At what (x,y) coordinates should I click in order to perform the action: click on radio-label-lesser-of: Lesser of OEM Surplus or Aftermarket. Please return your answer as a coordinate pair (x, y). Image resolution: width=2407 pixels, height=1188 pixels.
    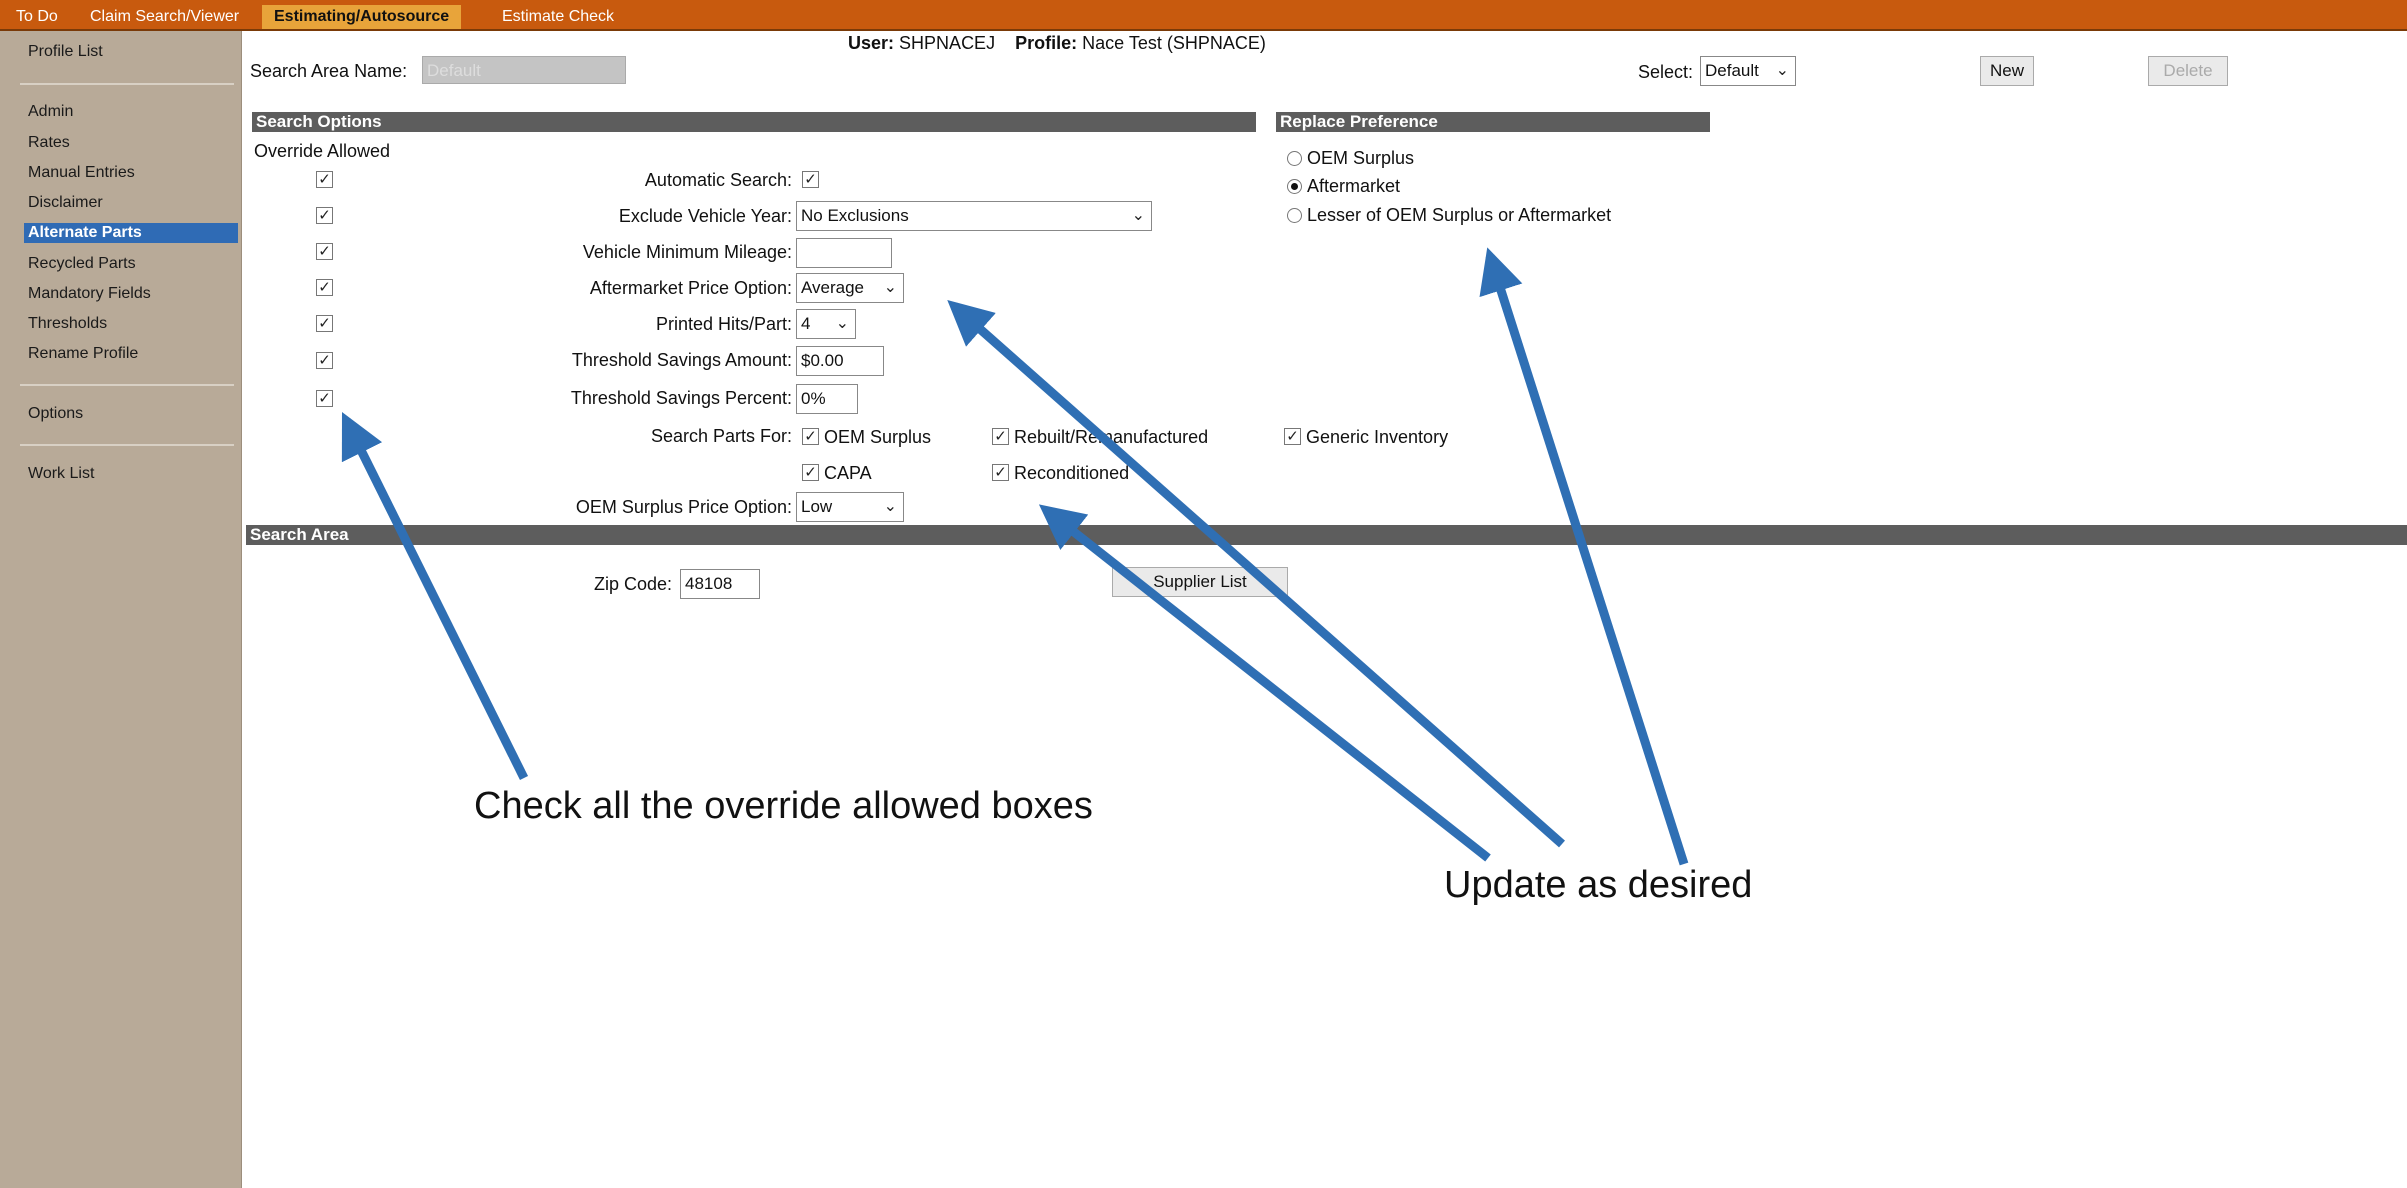
    Looking at the image, I should click on (1459, 215).